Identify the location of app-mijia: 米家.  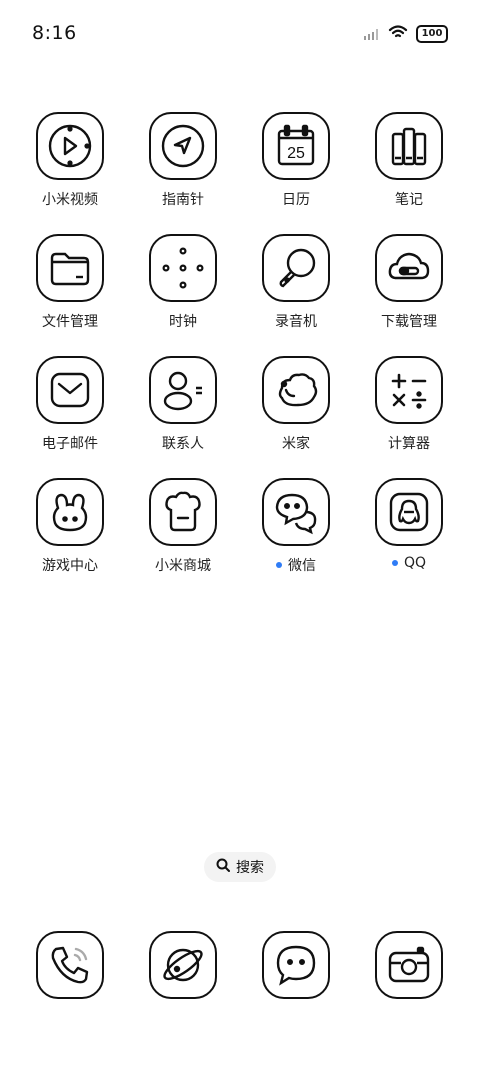
(296, 404).